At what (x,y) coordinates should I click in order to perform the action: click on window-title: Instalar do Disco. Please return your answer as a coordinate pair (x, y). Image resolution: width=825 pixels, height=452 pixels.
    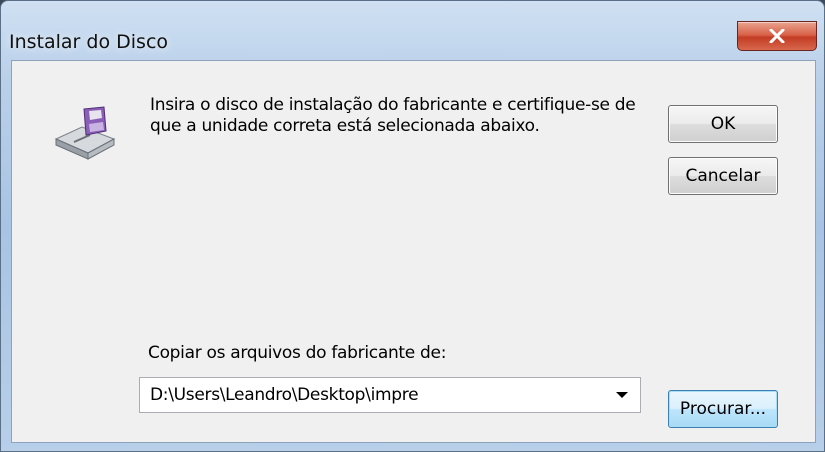
    Looking at the image, I should click on (89, 42).